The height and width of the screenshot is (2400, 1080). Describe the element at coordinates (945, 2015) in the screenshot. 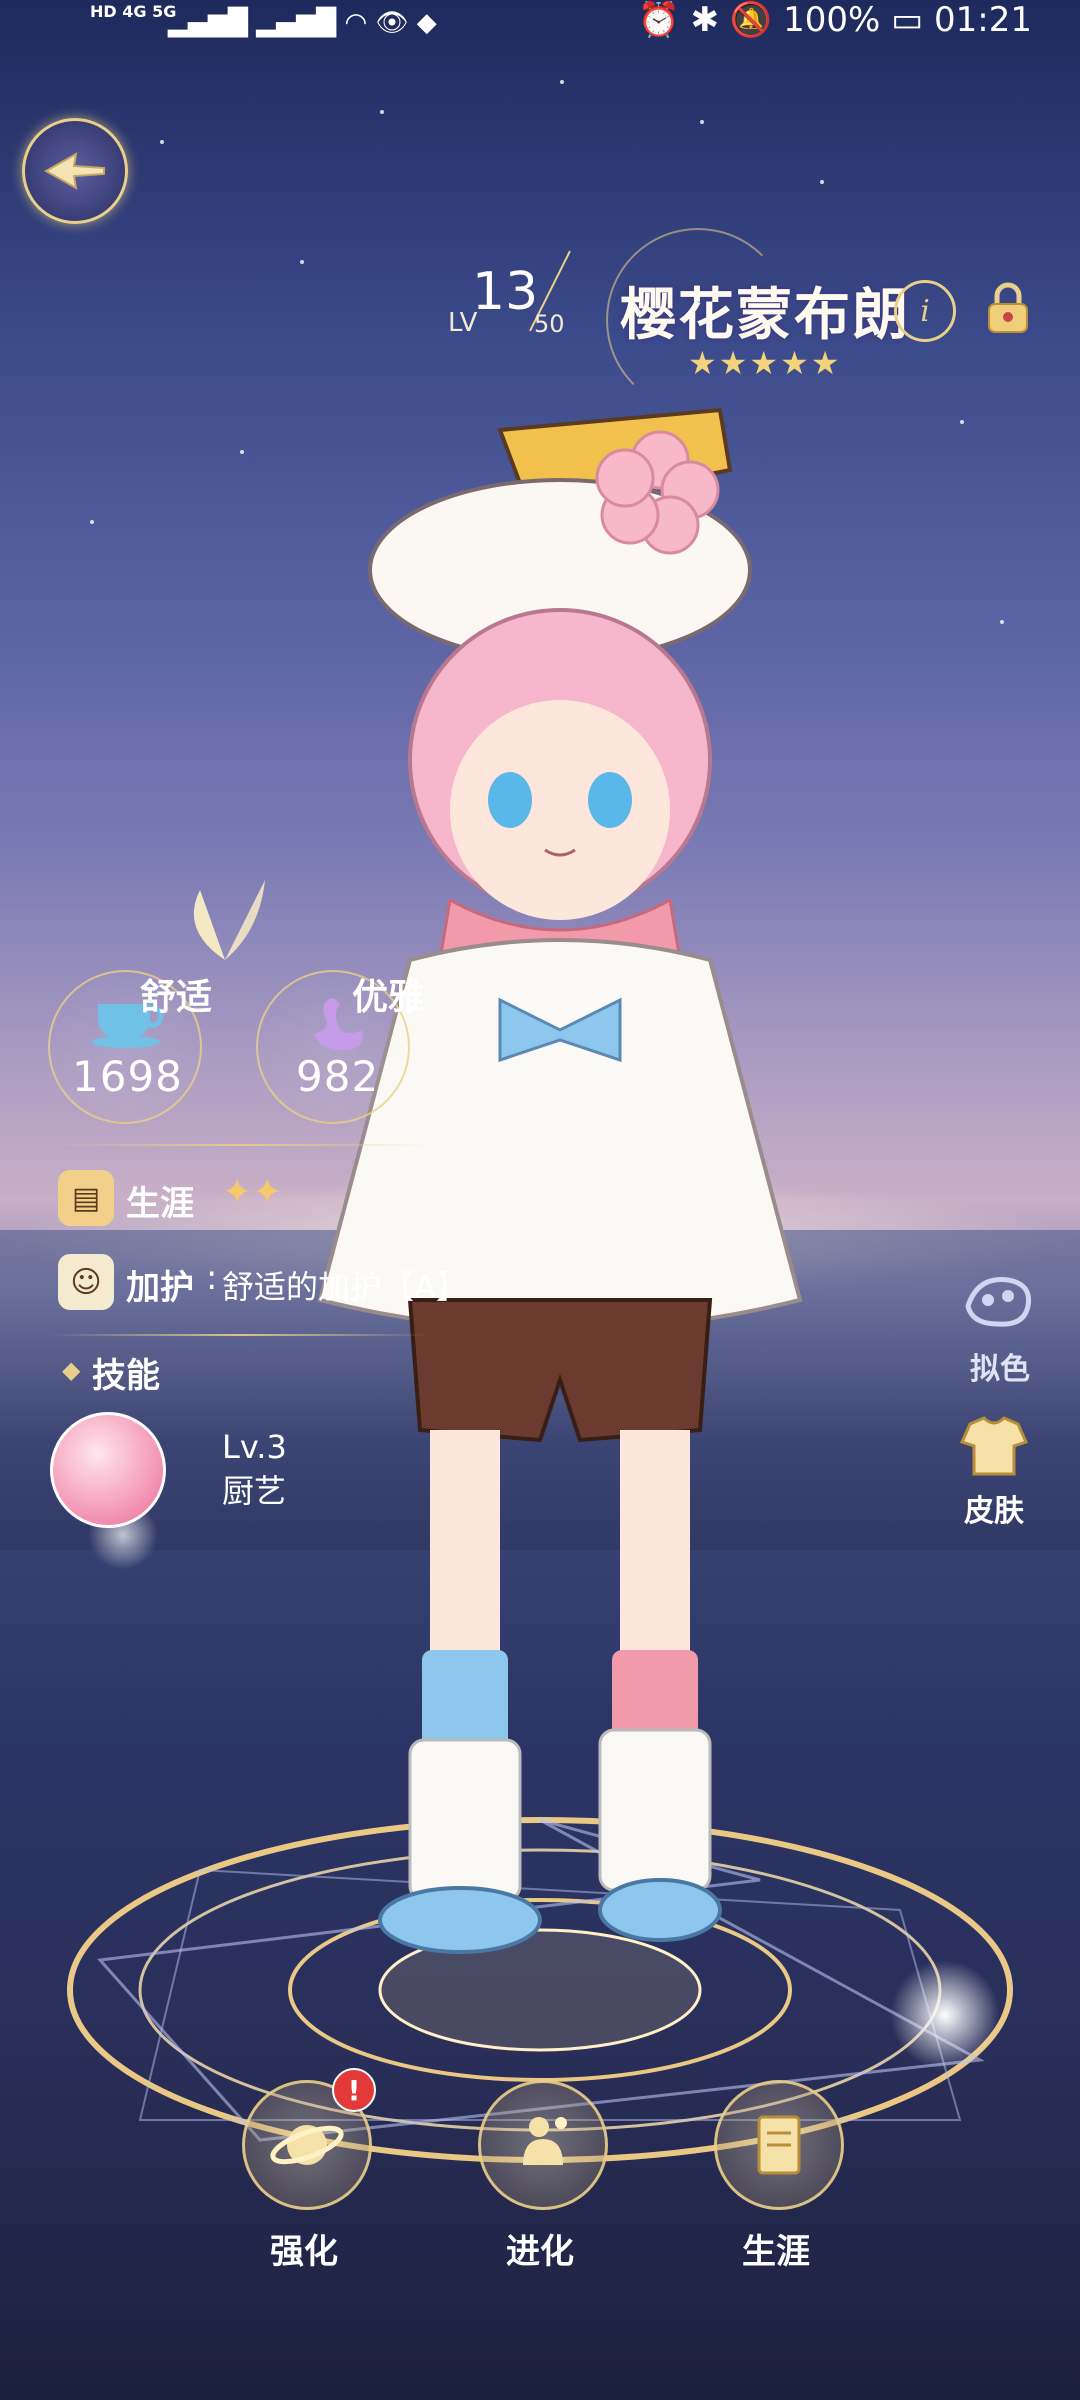

I see `light-orb` at that location.